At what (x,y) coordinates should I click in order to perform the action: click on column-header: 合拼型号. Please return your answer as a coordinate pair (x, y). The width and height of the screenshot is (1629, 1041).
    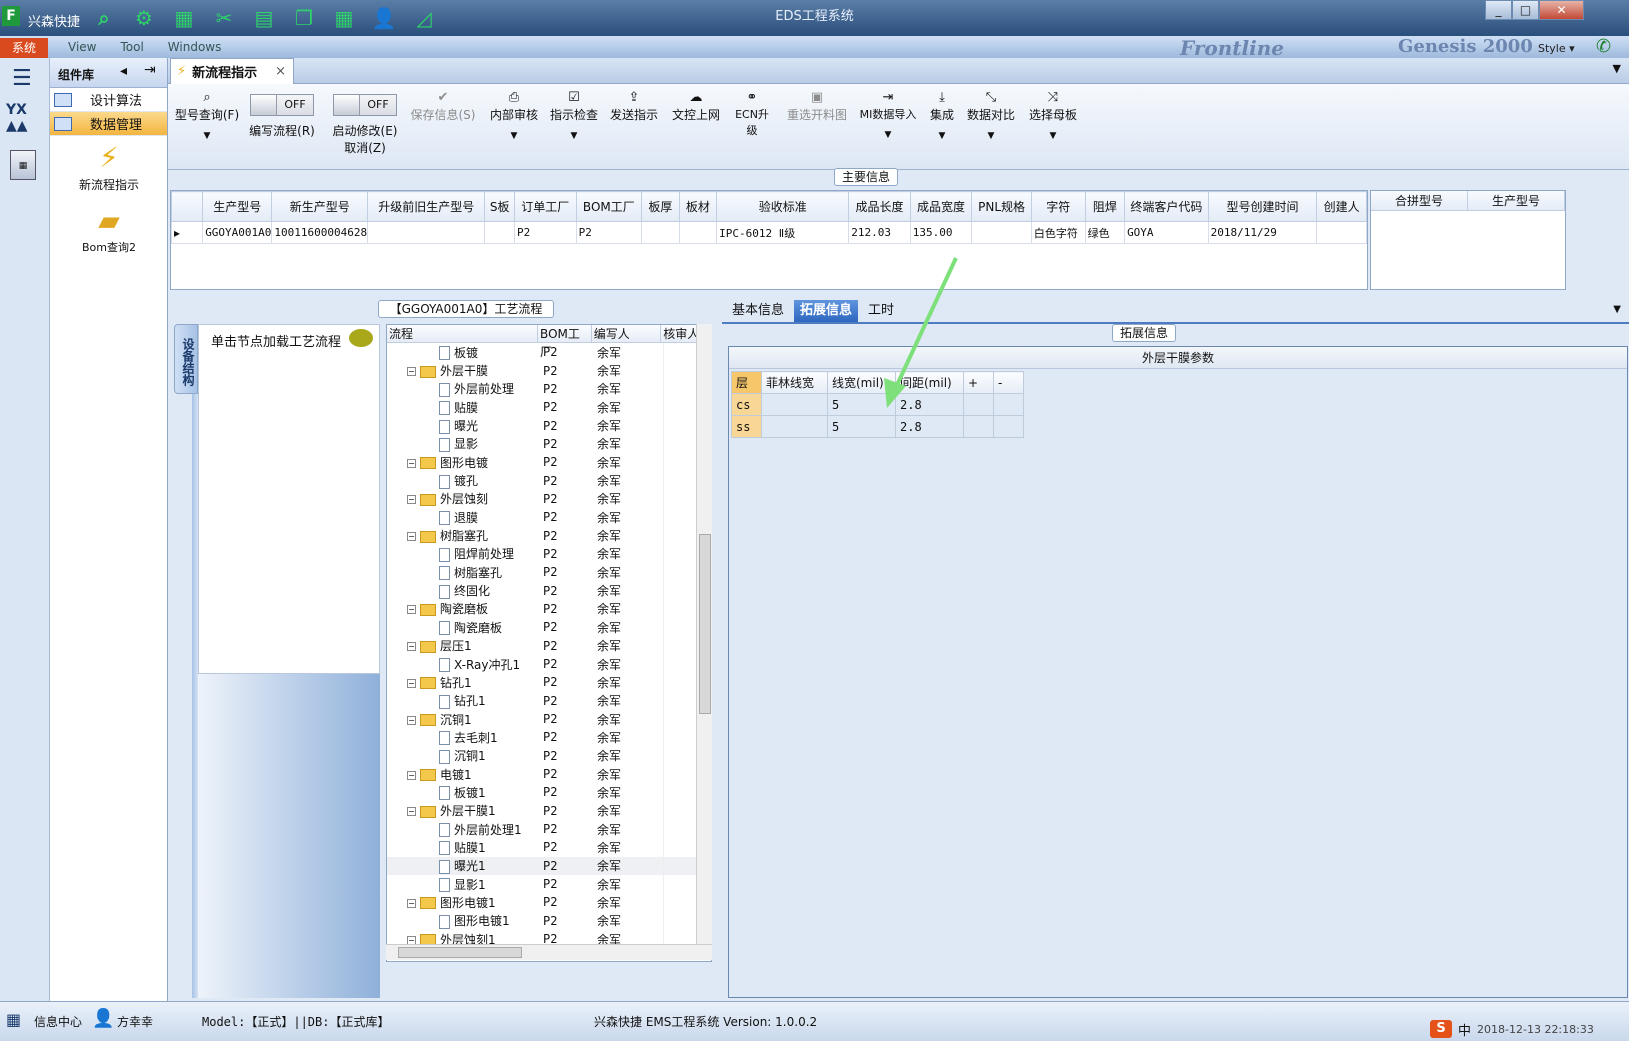
    Looking at the image, I should click on (1419, 200).